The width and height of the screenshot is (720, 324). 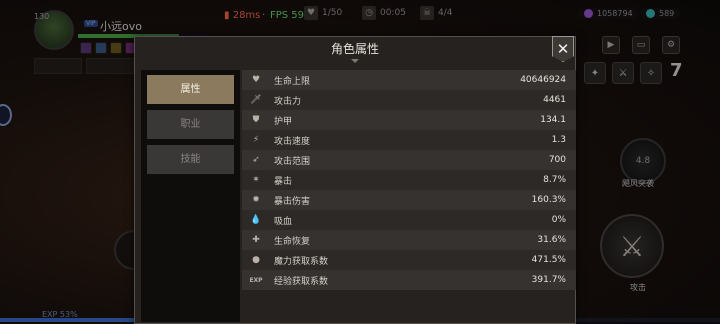 I want to click on stat-row: ➶ 攻击范围 700, so click(x=409, y=160).